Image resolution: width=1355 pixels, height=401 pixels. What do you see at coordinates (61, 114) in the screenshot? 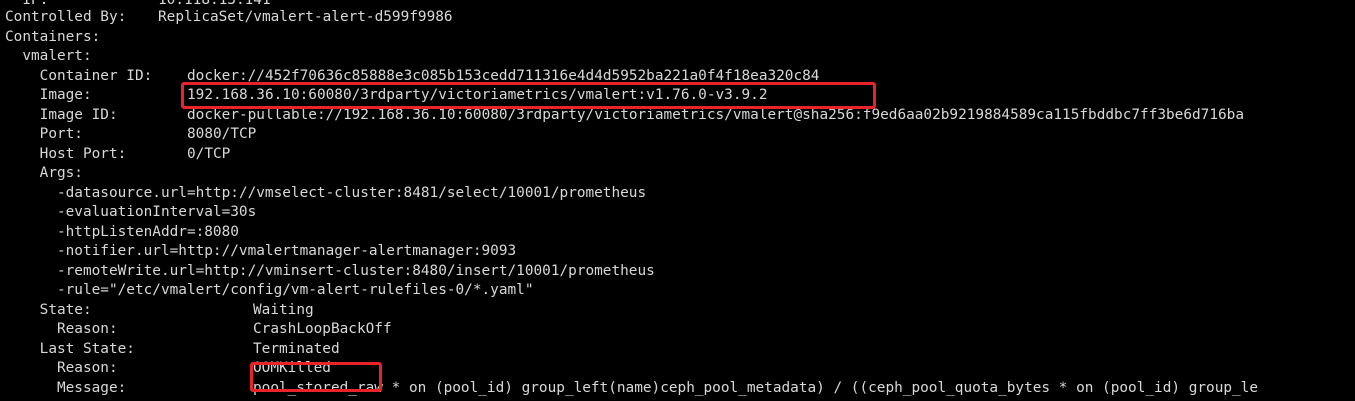
I see `image-id-label: Image ID:` at bounding box center [61, 114].